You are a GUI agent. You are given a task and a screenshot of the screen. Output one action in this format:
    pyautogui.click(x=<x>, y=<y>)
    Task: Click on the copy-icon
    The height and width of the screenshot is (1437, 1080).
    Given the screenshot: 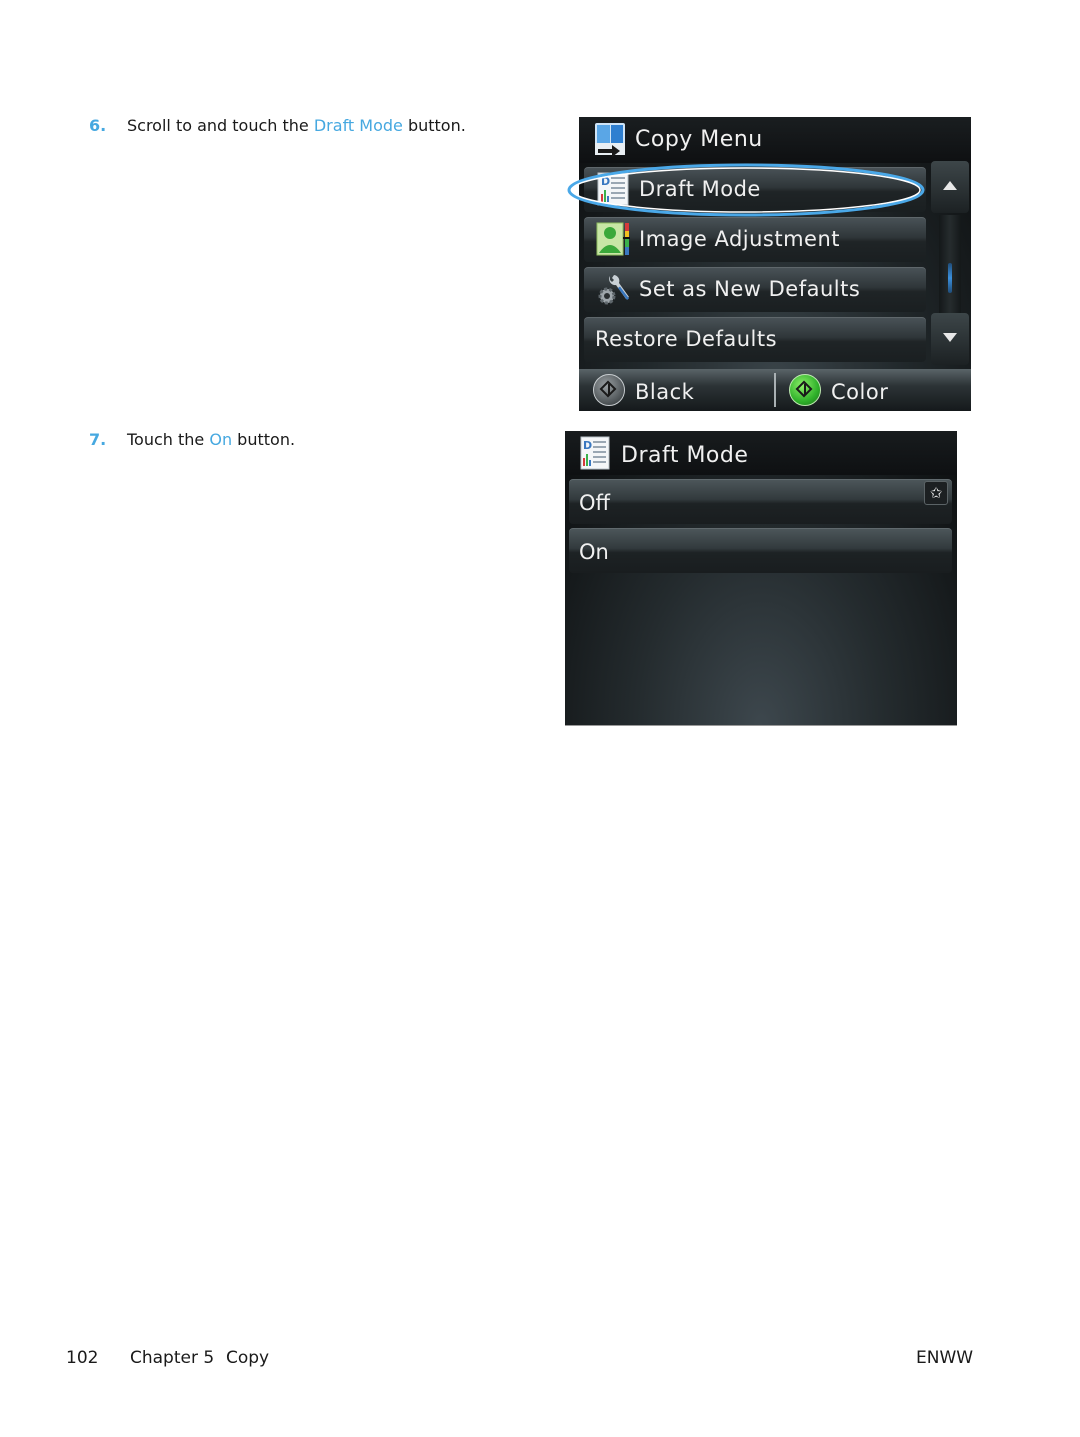 What is the action you would take?
    pyautogui.click(x=610, y=140)
    